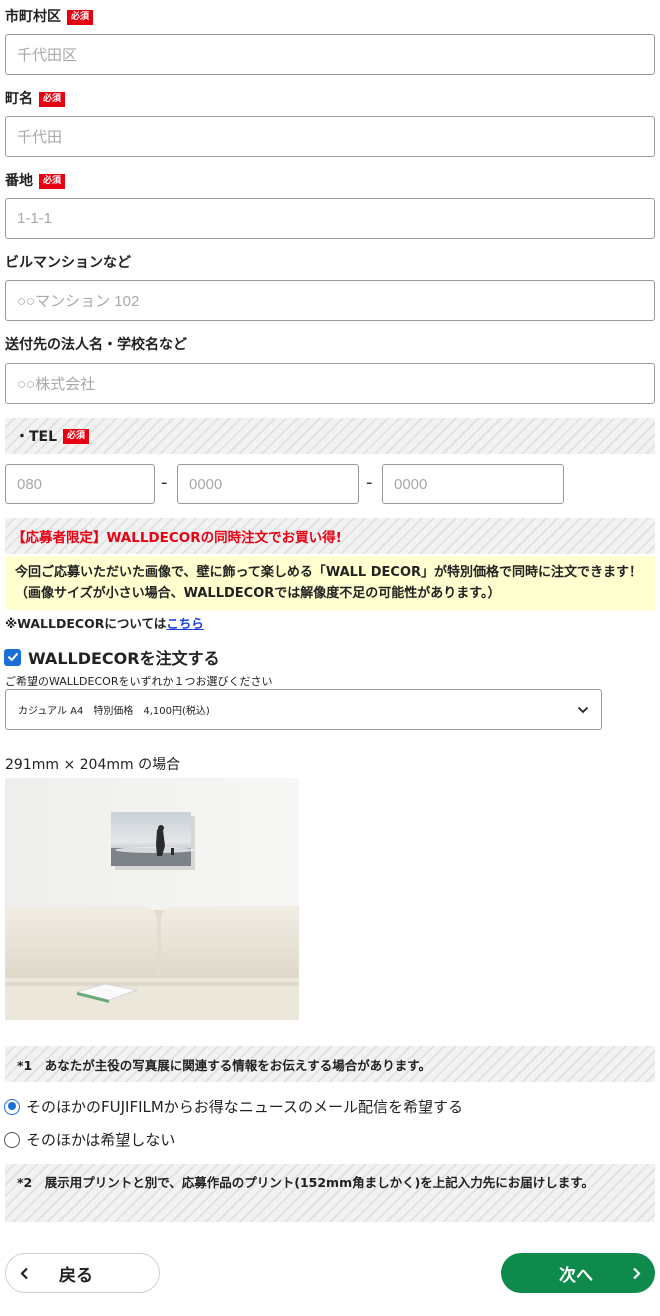 This screenshot has height=1316, width=660. I want to click on walldecor-size-caption: 291mm × 204mm の場合, so click(93, 765).